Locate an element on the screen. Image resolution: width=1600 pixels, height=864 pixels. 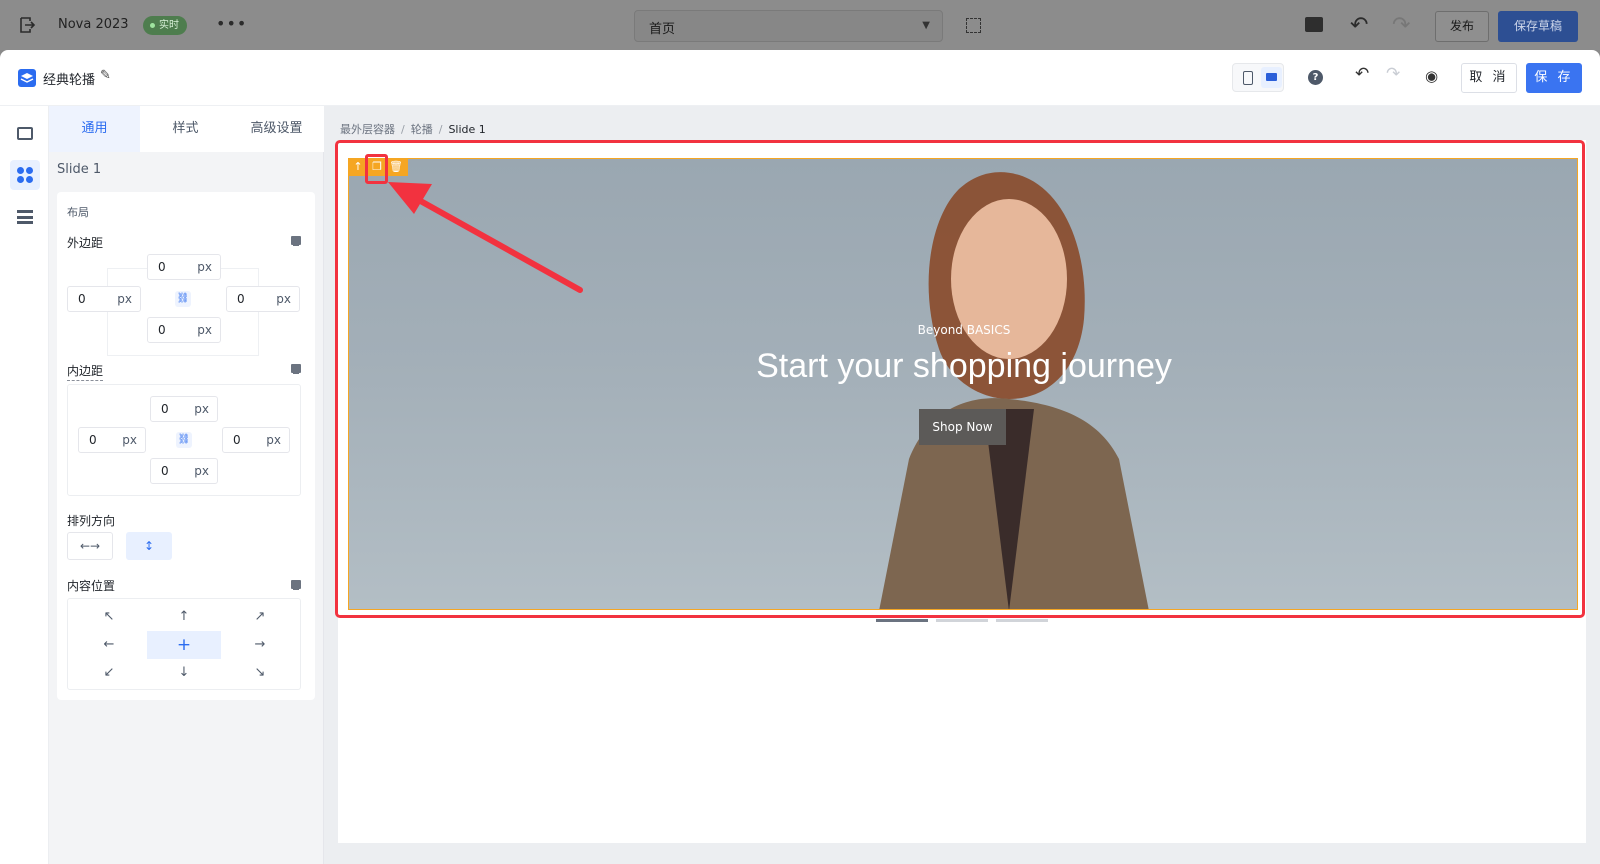
position-center: + is located at coordinates (184, 645).